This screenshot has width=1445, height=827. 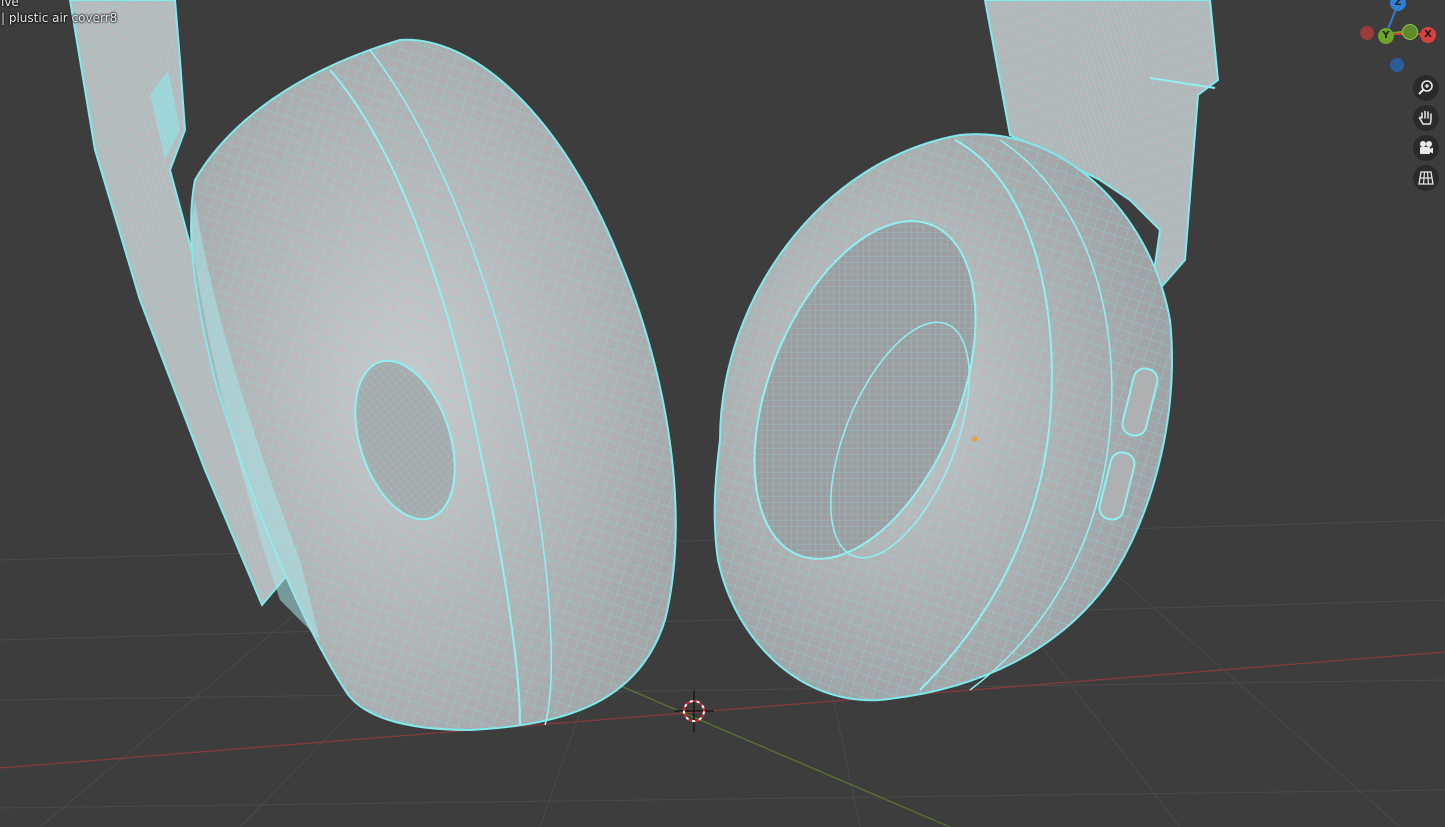 What do you see at coordinates (1428, 35) in the screenshot?
I see `gizmo-x-axis: X` at bounding box center [1428, 35].